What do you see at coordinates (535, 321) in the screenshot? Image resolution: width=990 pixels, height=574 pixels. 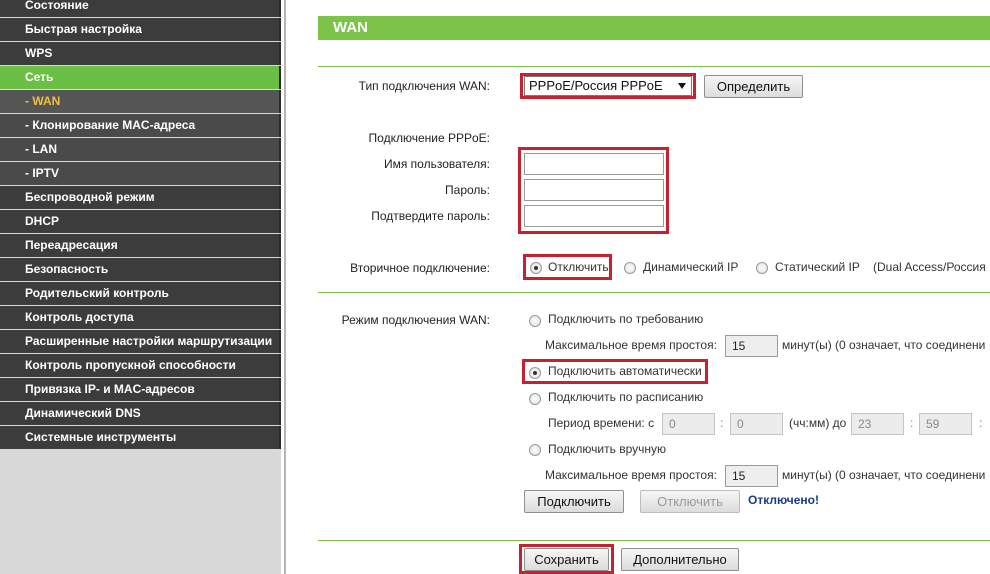 I see `mode-on-demand-radio` at bounding box center [535, 321].